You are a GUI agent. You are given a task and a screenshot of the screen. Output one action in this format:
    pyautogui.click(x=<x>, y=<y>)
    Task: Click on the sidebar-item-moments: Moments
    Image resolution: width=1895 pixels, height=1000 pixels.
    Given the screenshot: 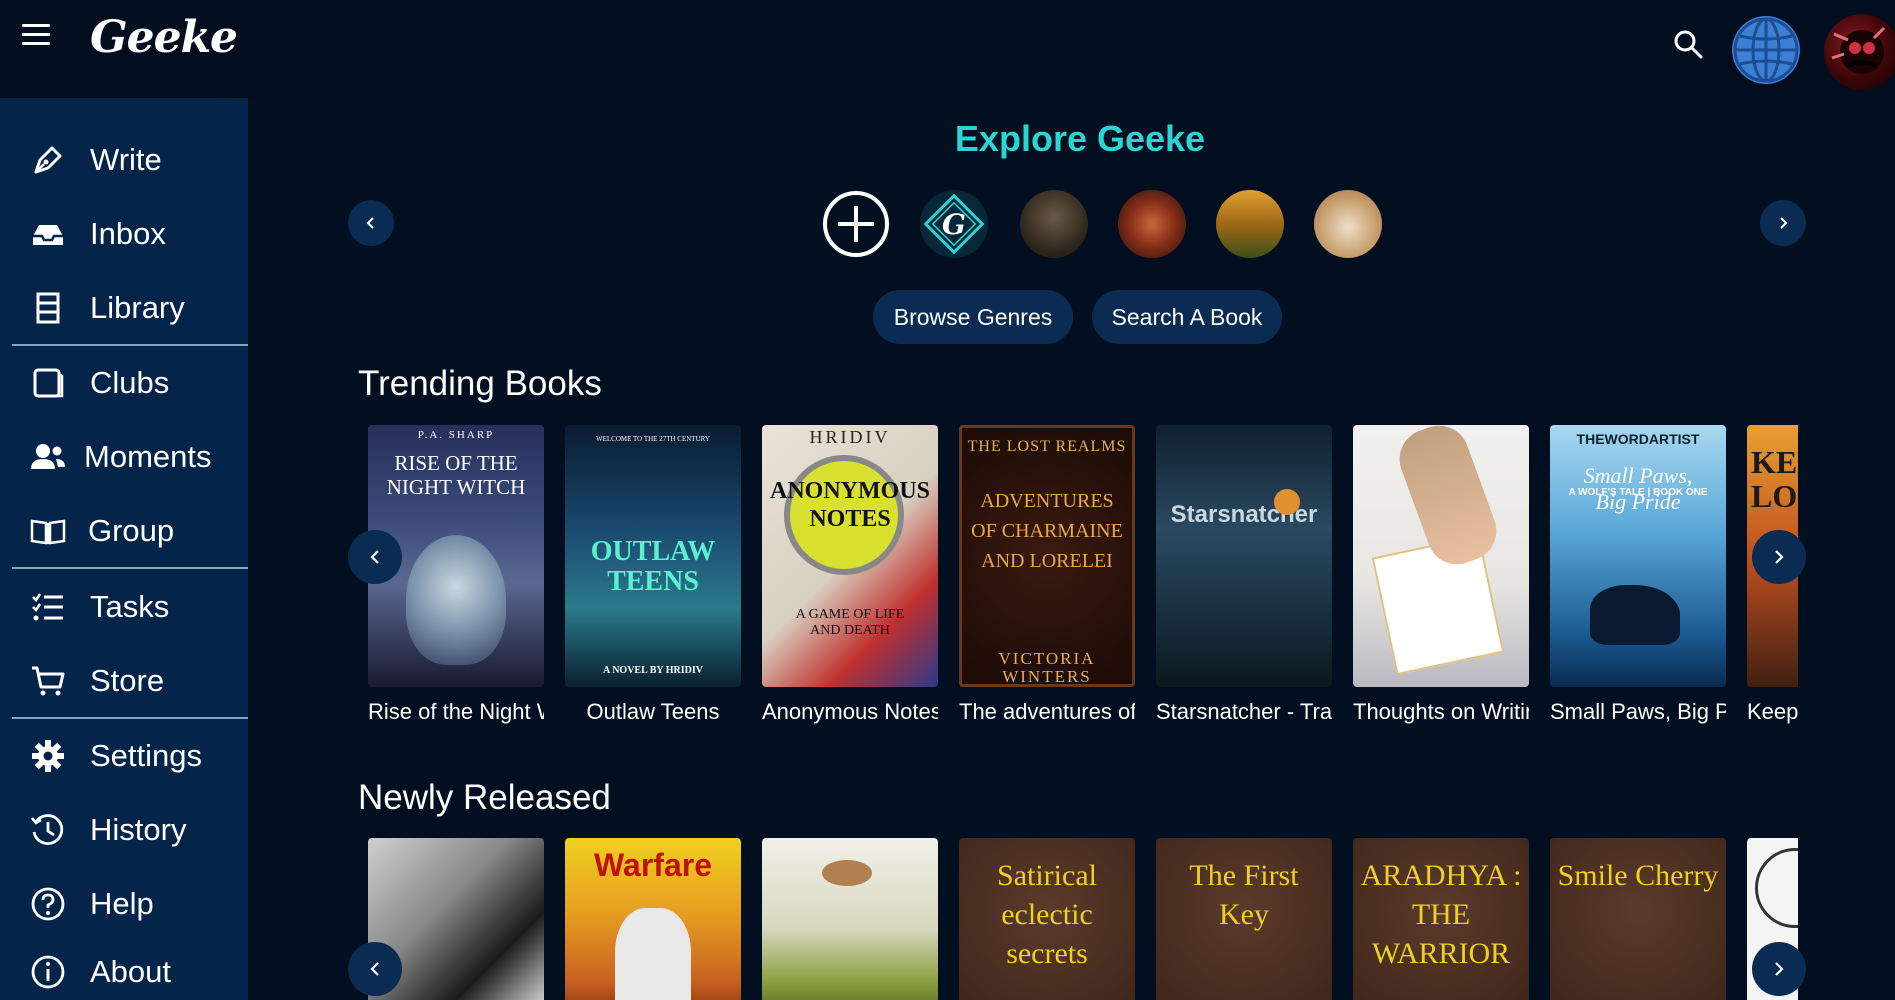 What is the action you would take?
    pyautogui.click(x=124, y=457)
    